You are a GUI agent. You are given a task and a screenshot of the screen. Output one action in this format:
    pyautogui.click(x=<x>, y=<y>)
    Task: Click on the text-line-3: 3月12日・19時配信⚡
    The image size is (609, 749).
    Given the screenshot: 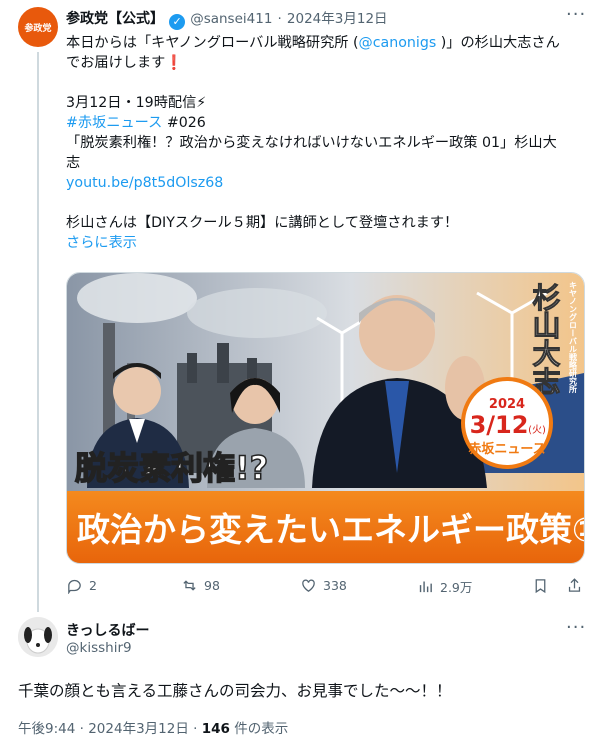 What is the action you would take?
    pyautogui.click(x=136, y=103)
    